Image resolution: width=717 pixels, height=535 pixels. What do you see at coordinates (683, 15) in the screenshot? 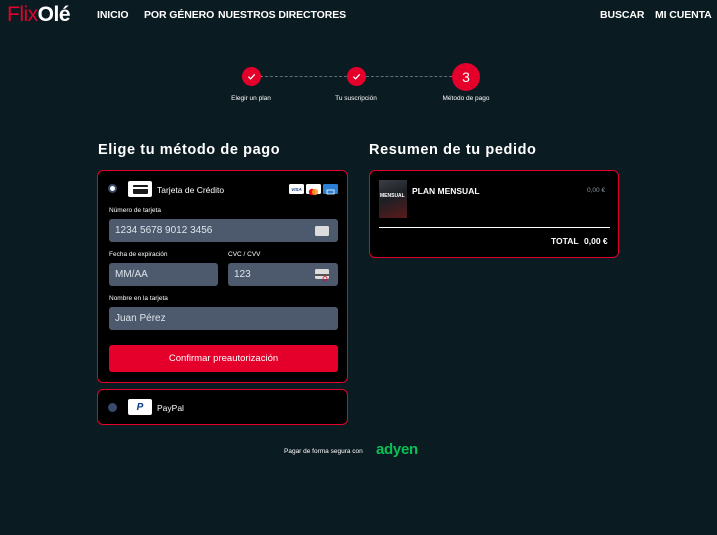
I see `nav-mi-cuenta: MI CUENTA` at bounding box center [683, 15].